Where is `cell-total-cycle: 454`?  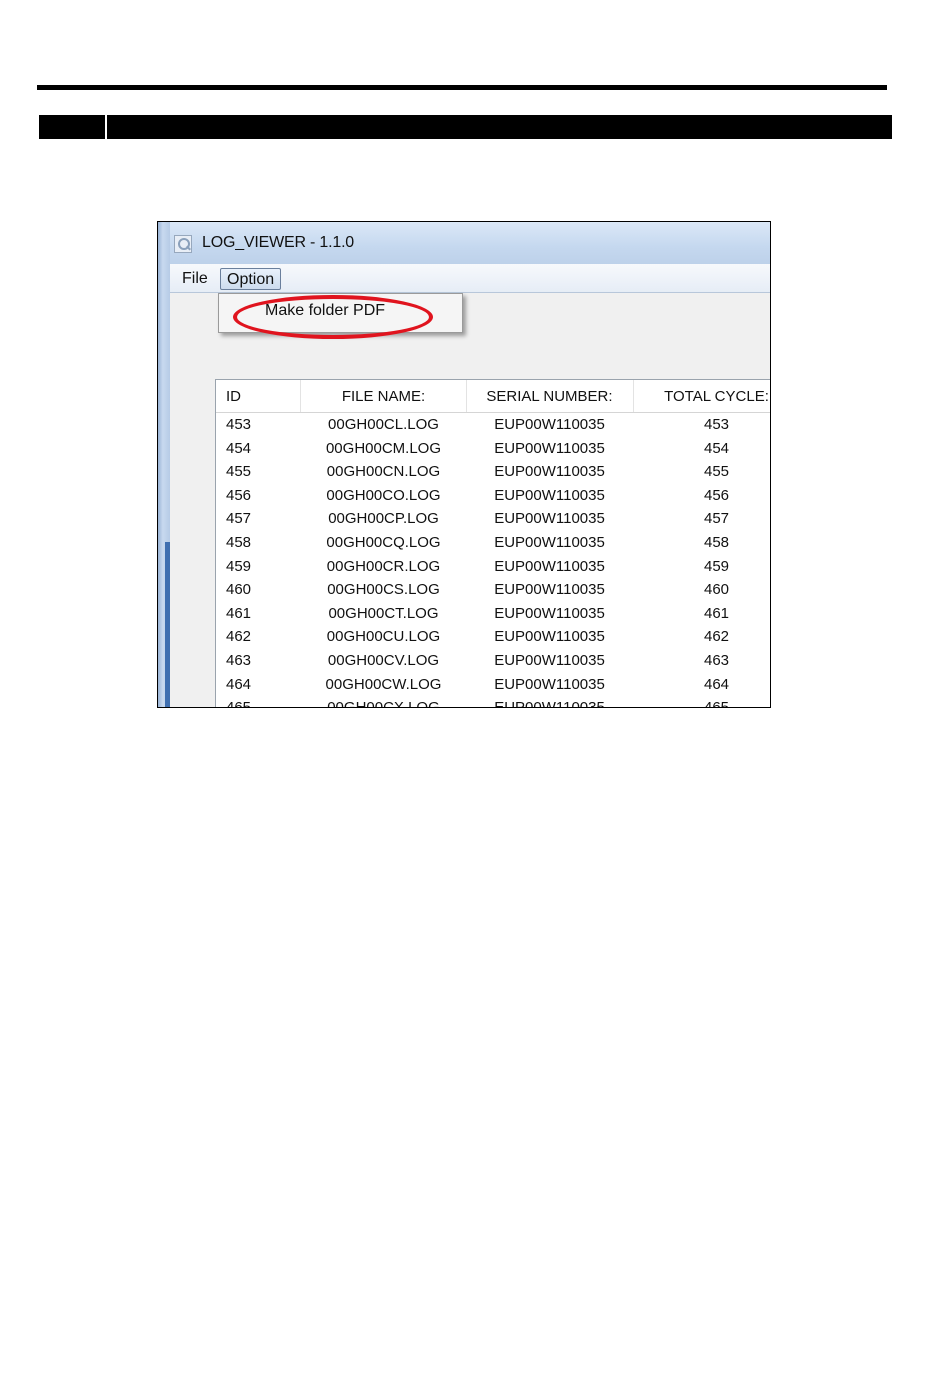
cell-total-cycle: 454 is located at coordinates (716, 448).